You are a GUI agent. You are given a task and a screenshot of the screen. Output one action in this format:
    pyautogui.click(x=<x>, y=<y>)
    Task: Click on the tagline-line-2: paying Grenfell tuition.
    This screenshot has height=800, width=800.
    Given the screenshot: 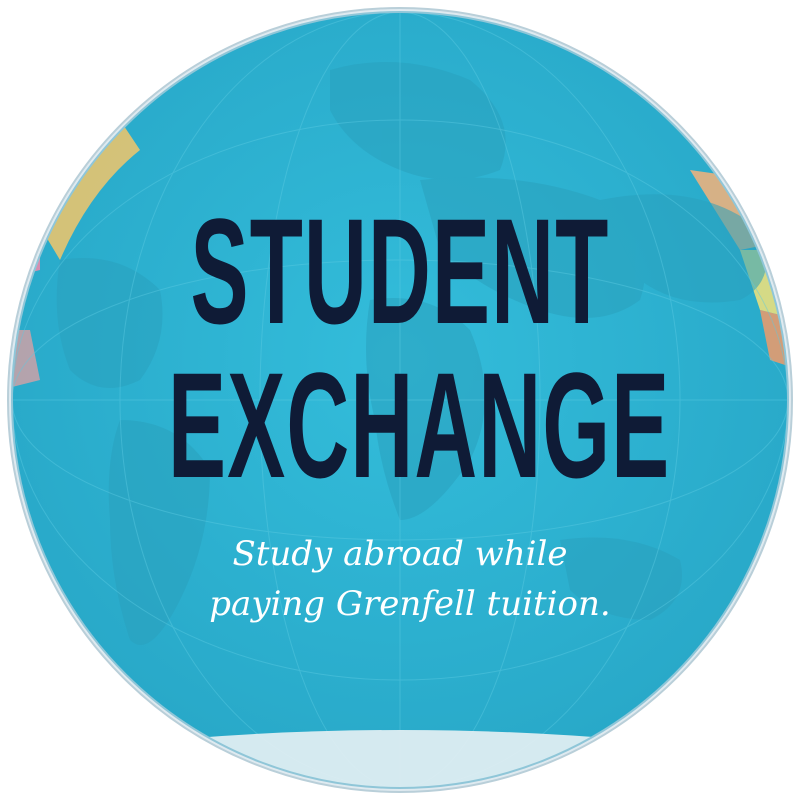 What is the action you would take?
    pyautogui.click(x=410, y=604)
    